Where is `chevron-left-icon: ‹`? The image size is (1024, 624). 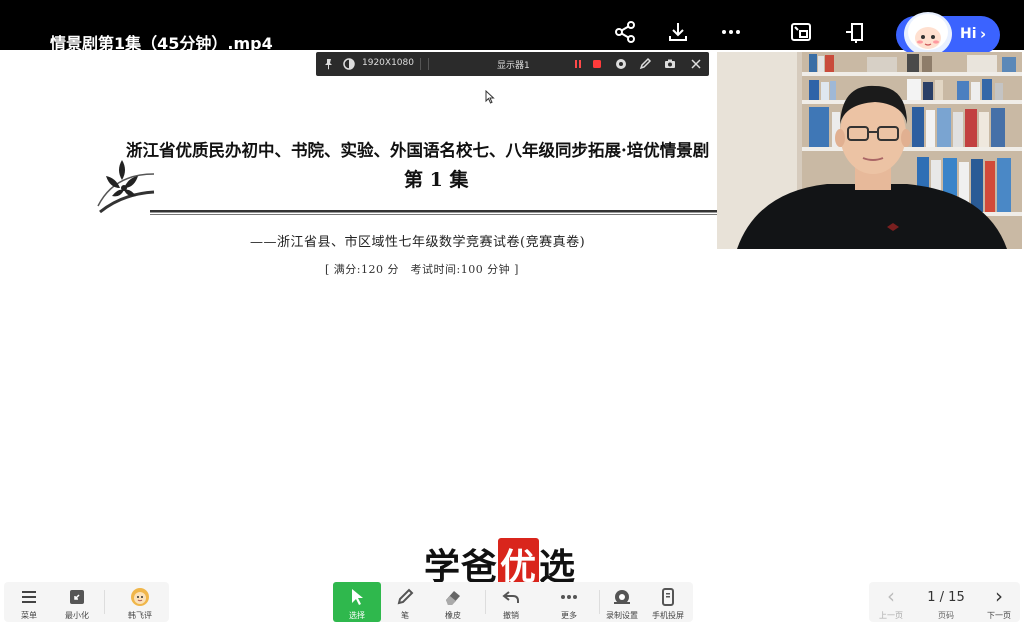
chevron-left-icon: ‹ is located at coordinates (891, 596).